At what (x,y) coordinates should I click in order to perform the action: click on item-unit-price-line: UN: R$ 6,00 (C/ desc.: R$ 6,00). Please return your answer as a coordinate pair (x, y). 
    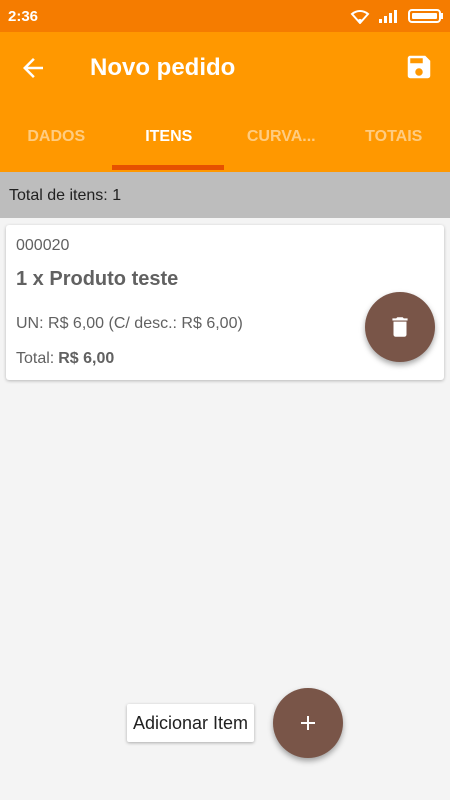
    Looking at the image, I should click on (129, 324).